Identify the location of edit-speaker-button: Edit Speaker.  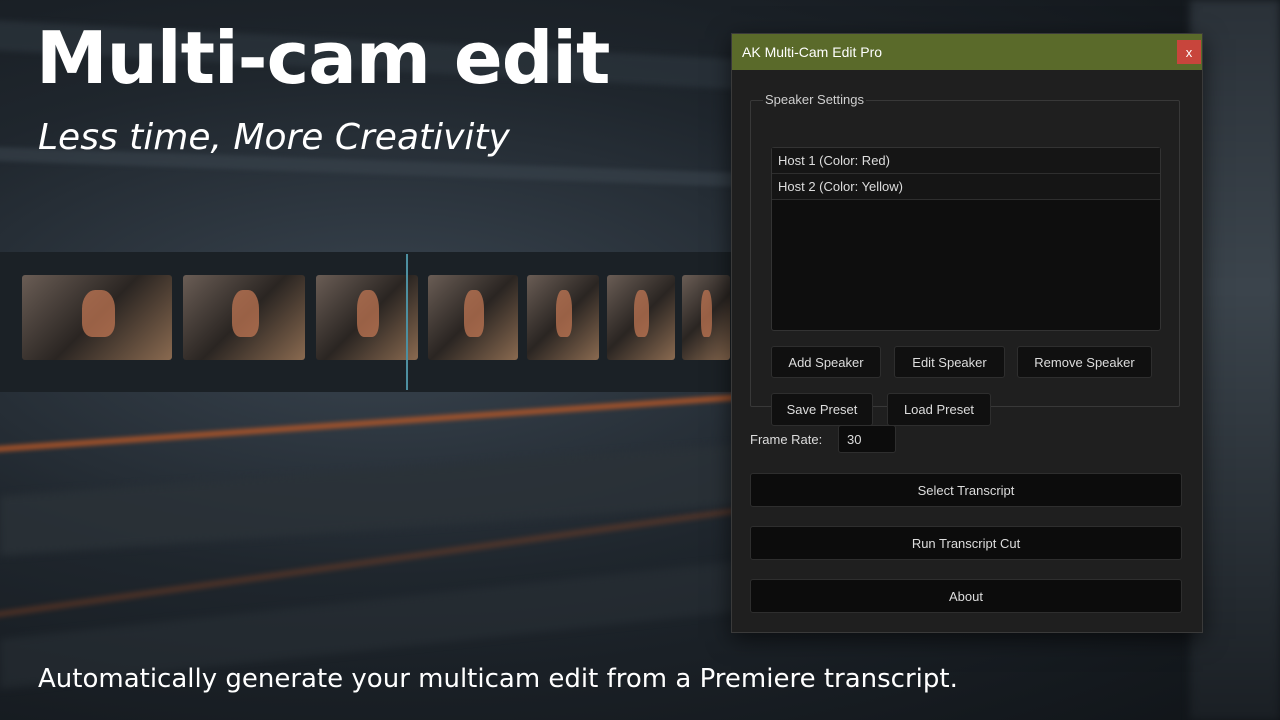
(949, 362).